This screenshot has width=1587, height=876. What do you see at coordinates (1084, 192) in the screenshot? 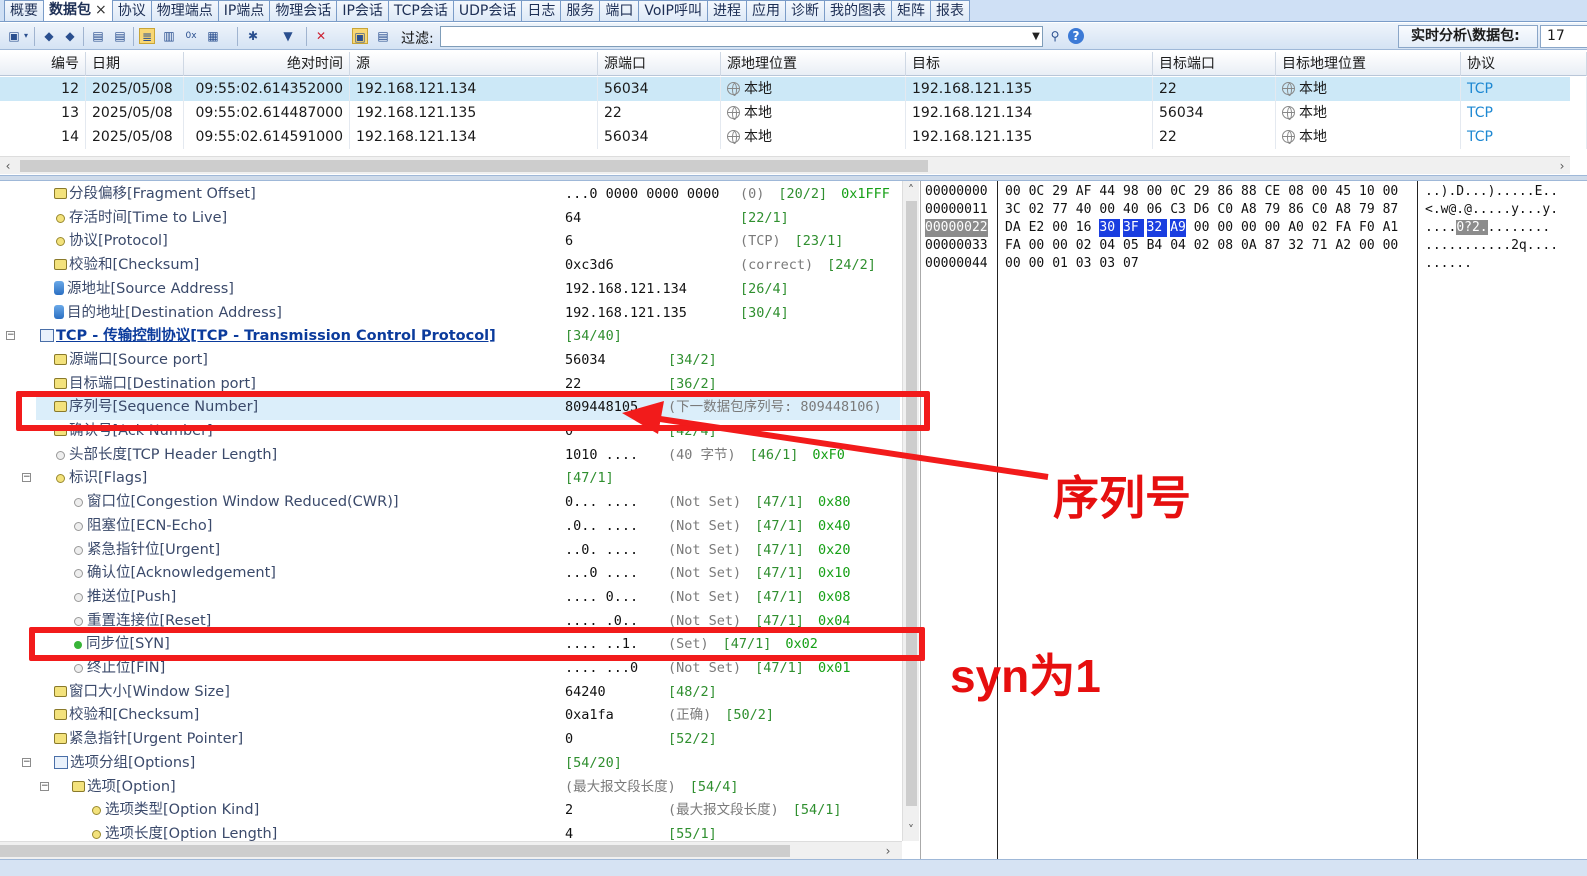
I see `hex-byte: AF` at bounding box center [1084, 192].